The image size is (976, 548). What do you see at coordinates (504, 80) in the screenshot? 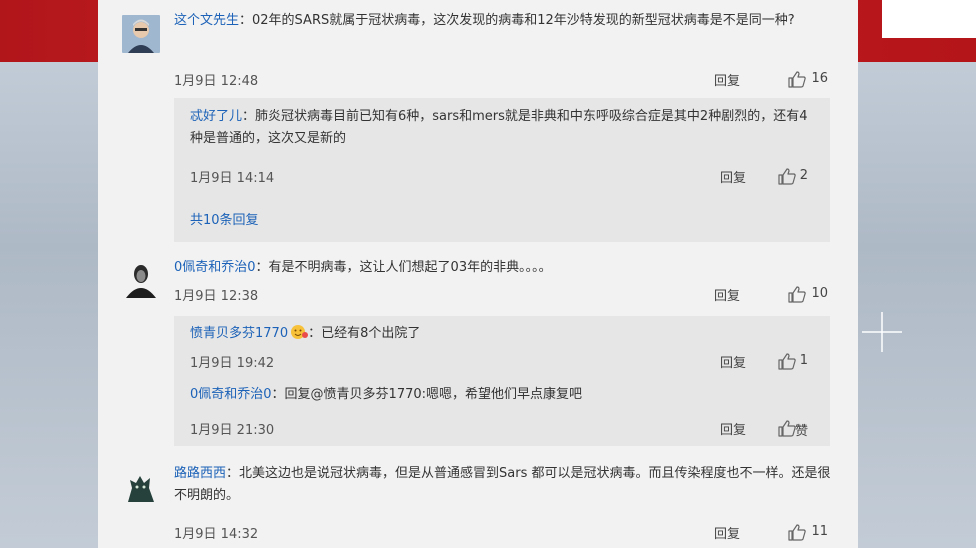
I see `comment-meta: 1月9日 12:48 回复 16` at bounding box center [504, 80].